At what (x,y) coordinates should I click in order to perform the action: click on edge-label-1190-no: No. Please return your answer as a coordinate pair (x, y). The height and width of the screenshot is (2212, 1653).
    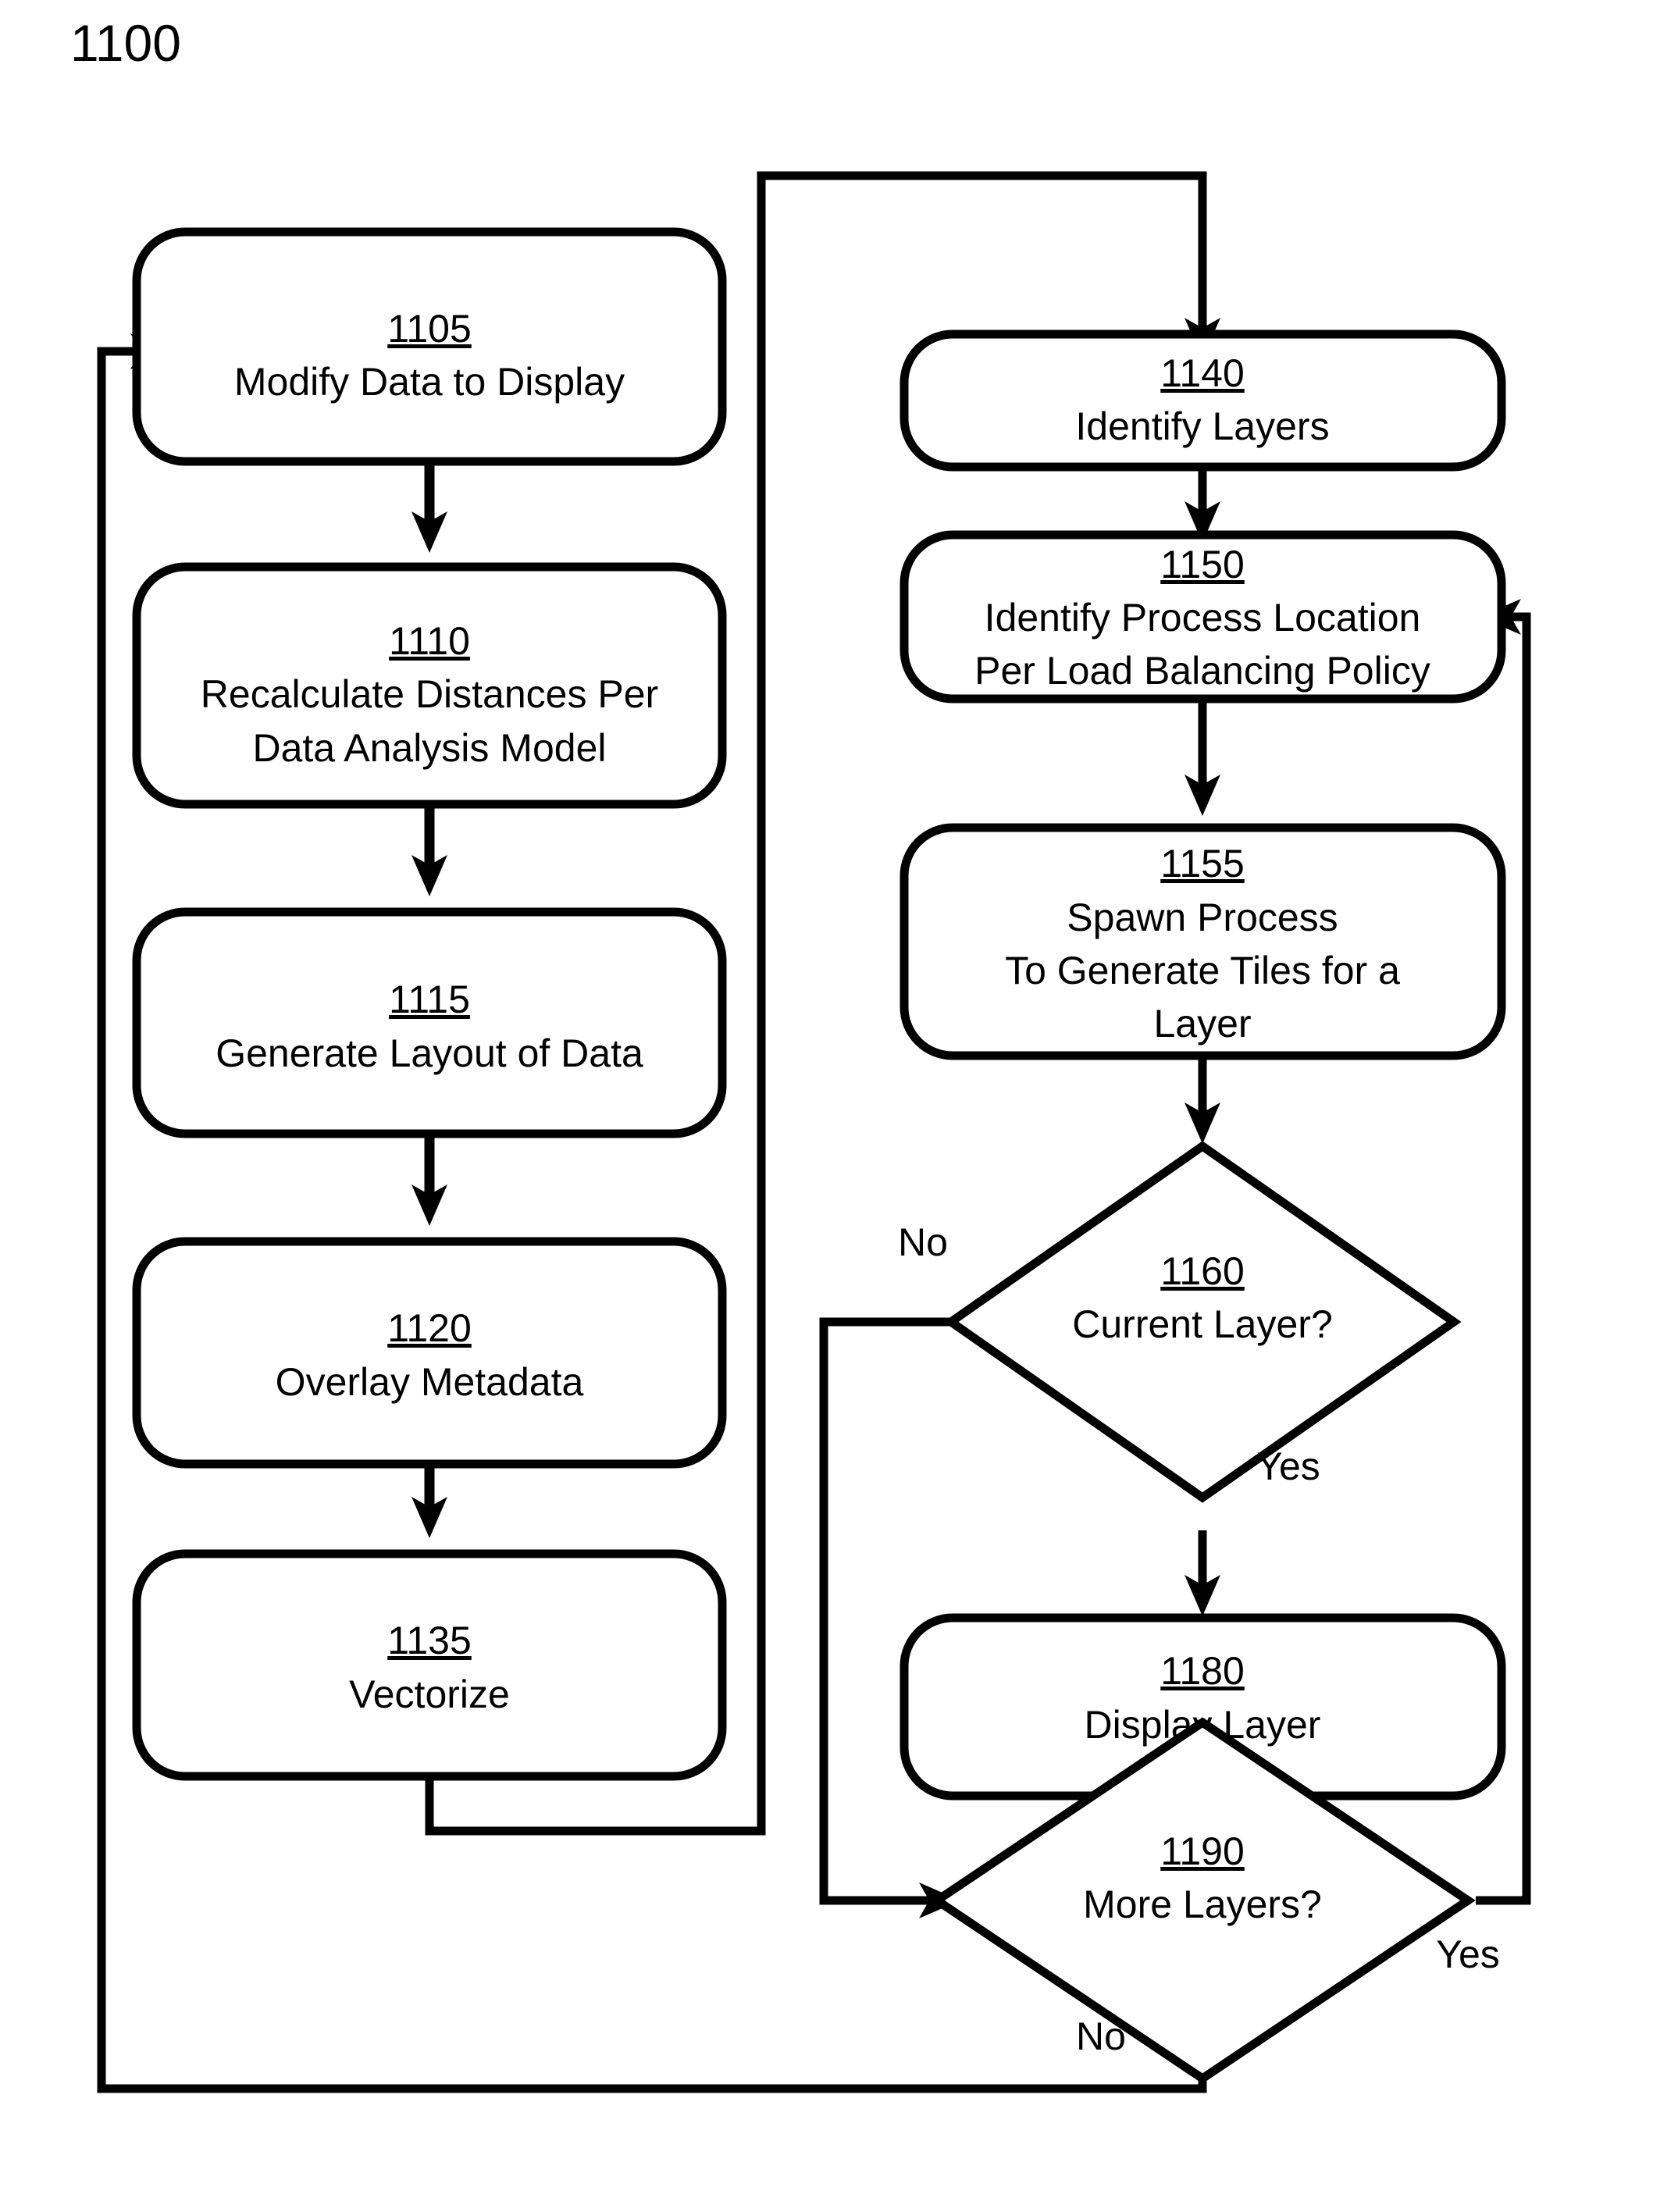
    Looking at the image, I should click on (1101, 2036).